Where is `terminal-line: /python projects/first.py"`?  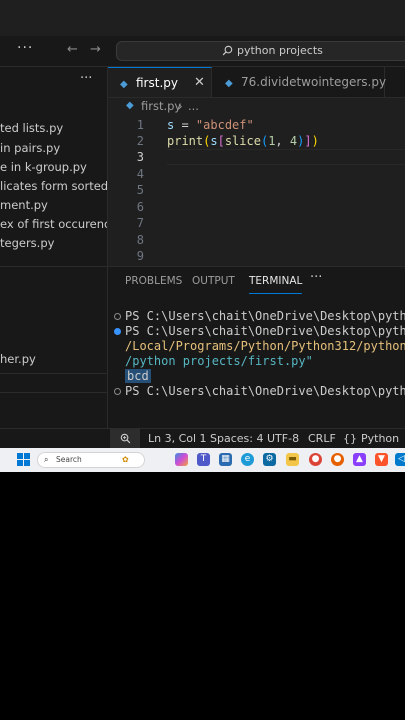
terminal-line: /python projects/first.py" is located at coordinates (219, 361).